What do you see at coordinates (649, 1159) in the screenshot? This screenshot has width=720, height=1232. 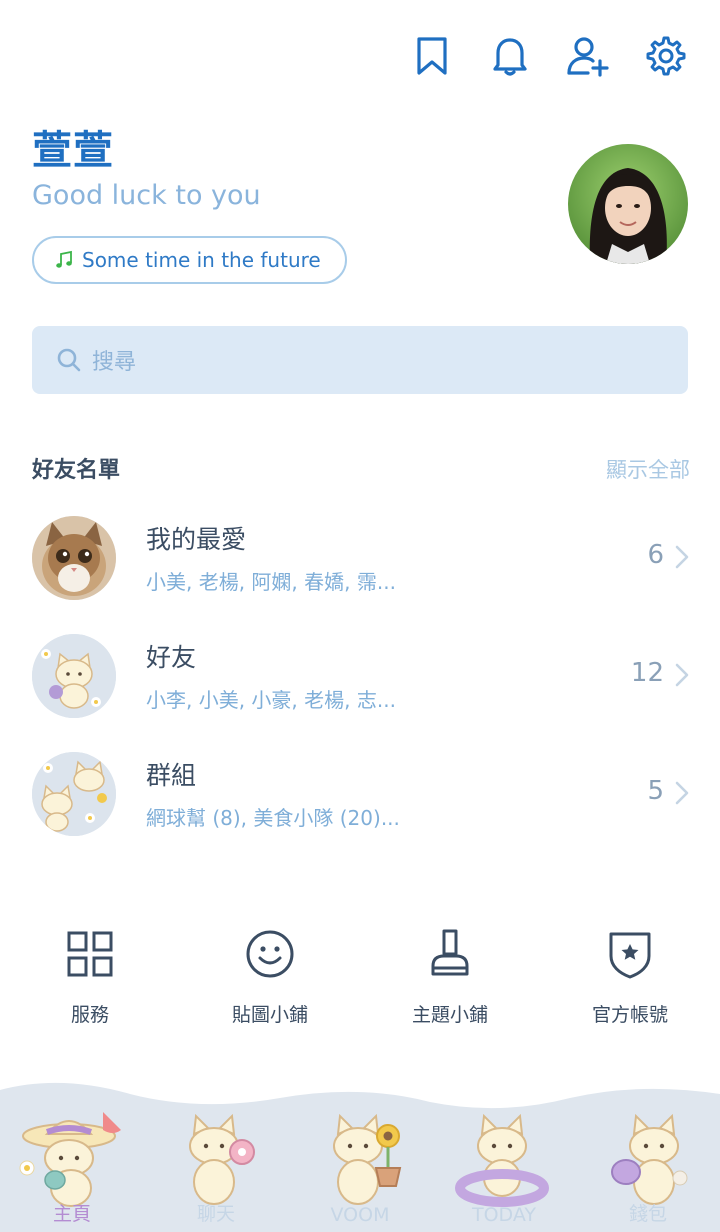 I see `cat-with-shell-icon` at bounding box center [649, 1159].